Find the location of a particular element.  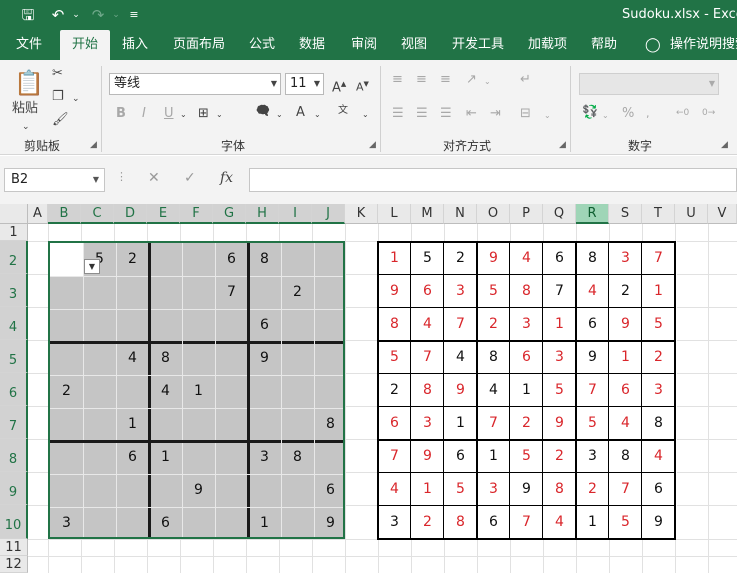

column-header-o: O is located at coordinates (493, 214).